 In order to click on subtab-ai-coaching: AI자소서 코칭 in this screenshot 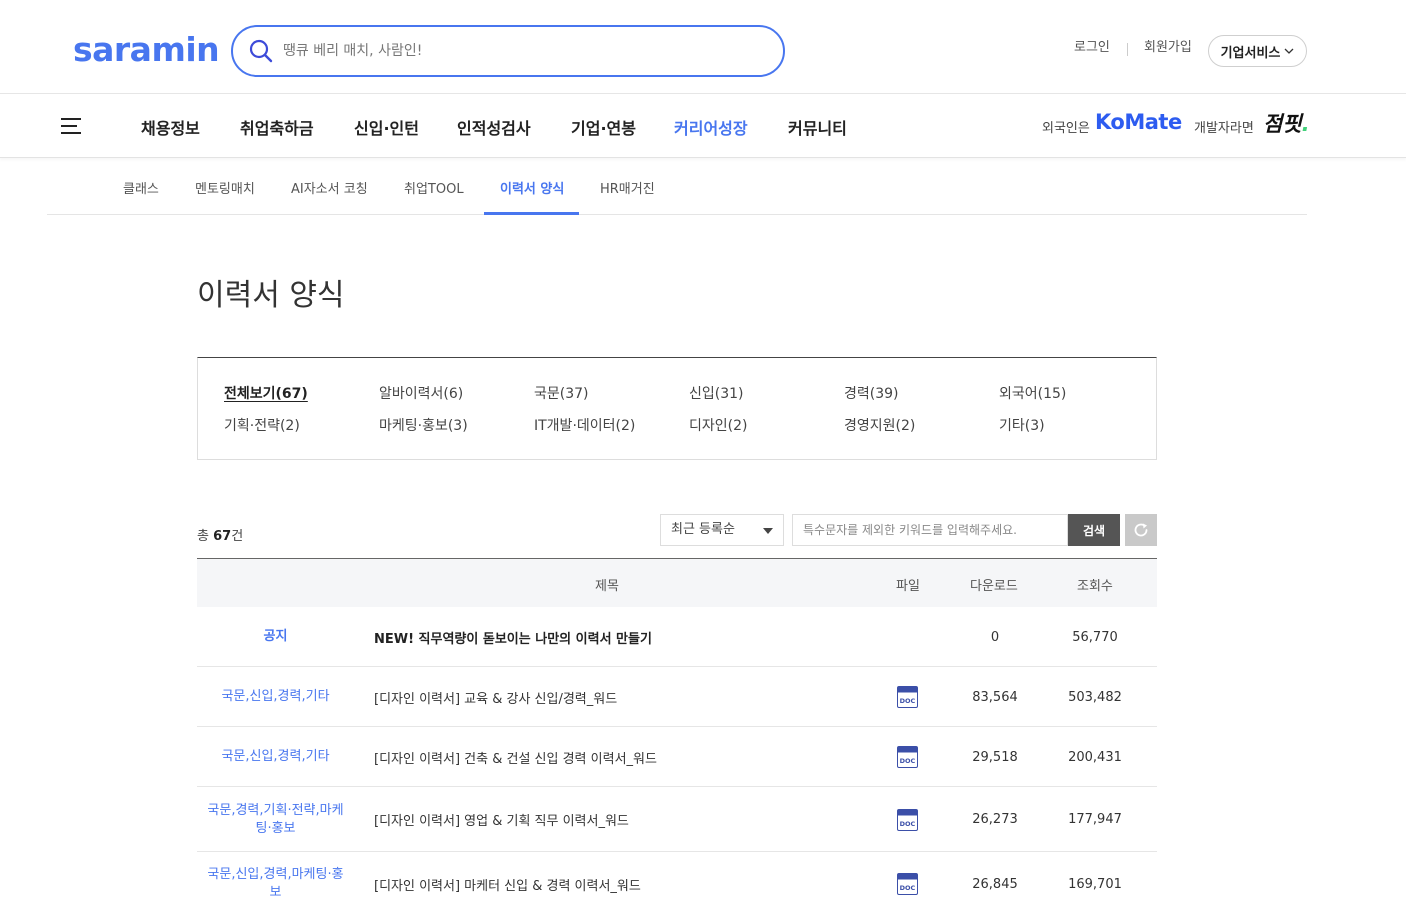, I will do `click(329, 187)`.